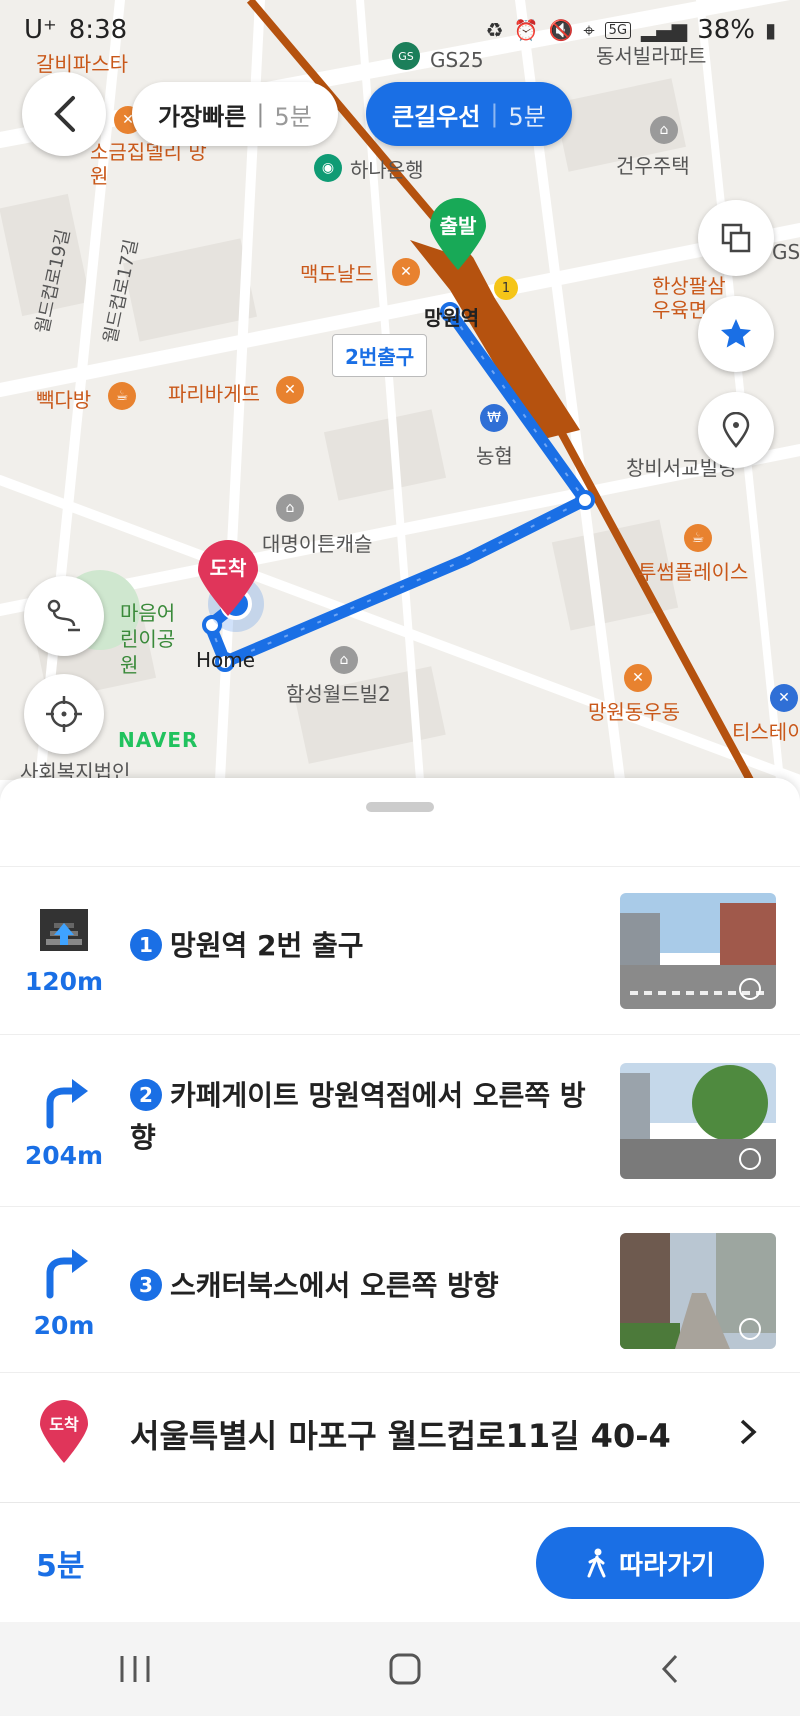 This screenshot has width=800, height=1716. I want to click on poi-label: 함성월드빌2, so click(338, 692).